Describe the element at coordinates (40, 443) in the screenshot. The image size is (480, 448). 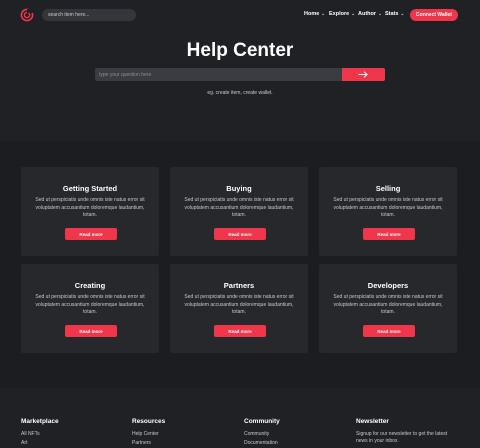
I see `footer-link: Art` at that location.